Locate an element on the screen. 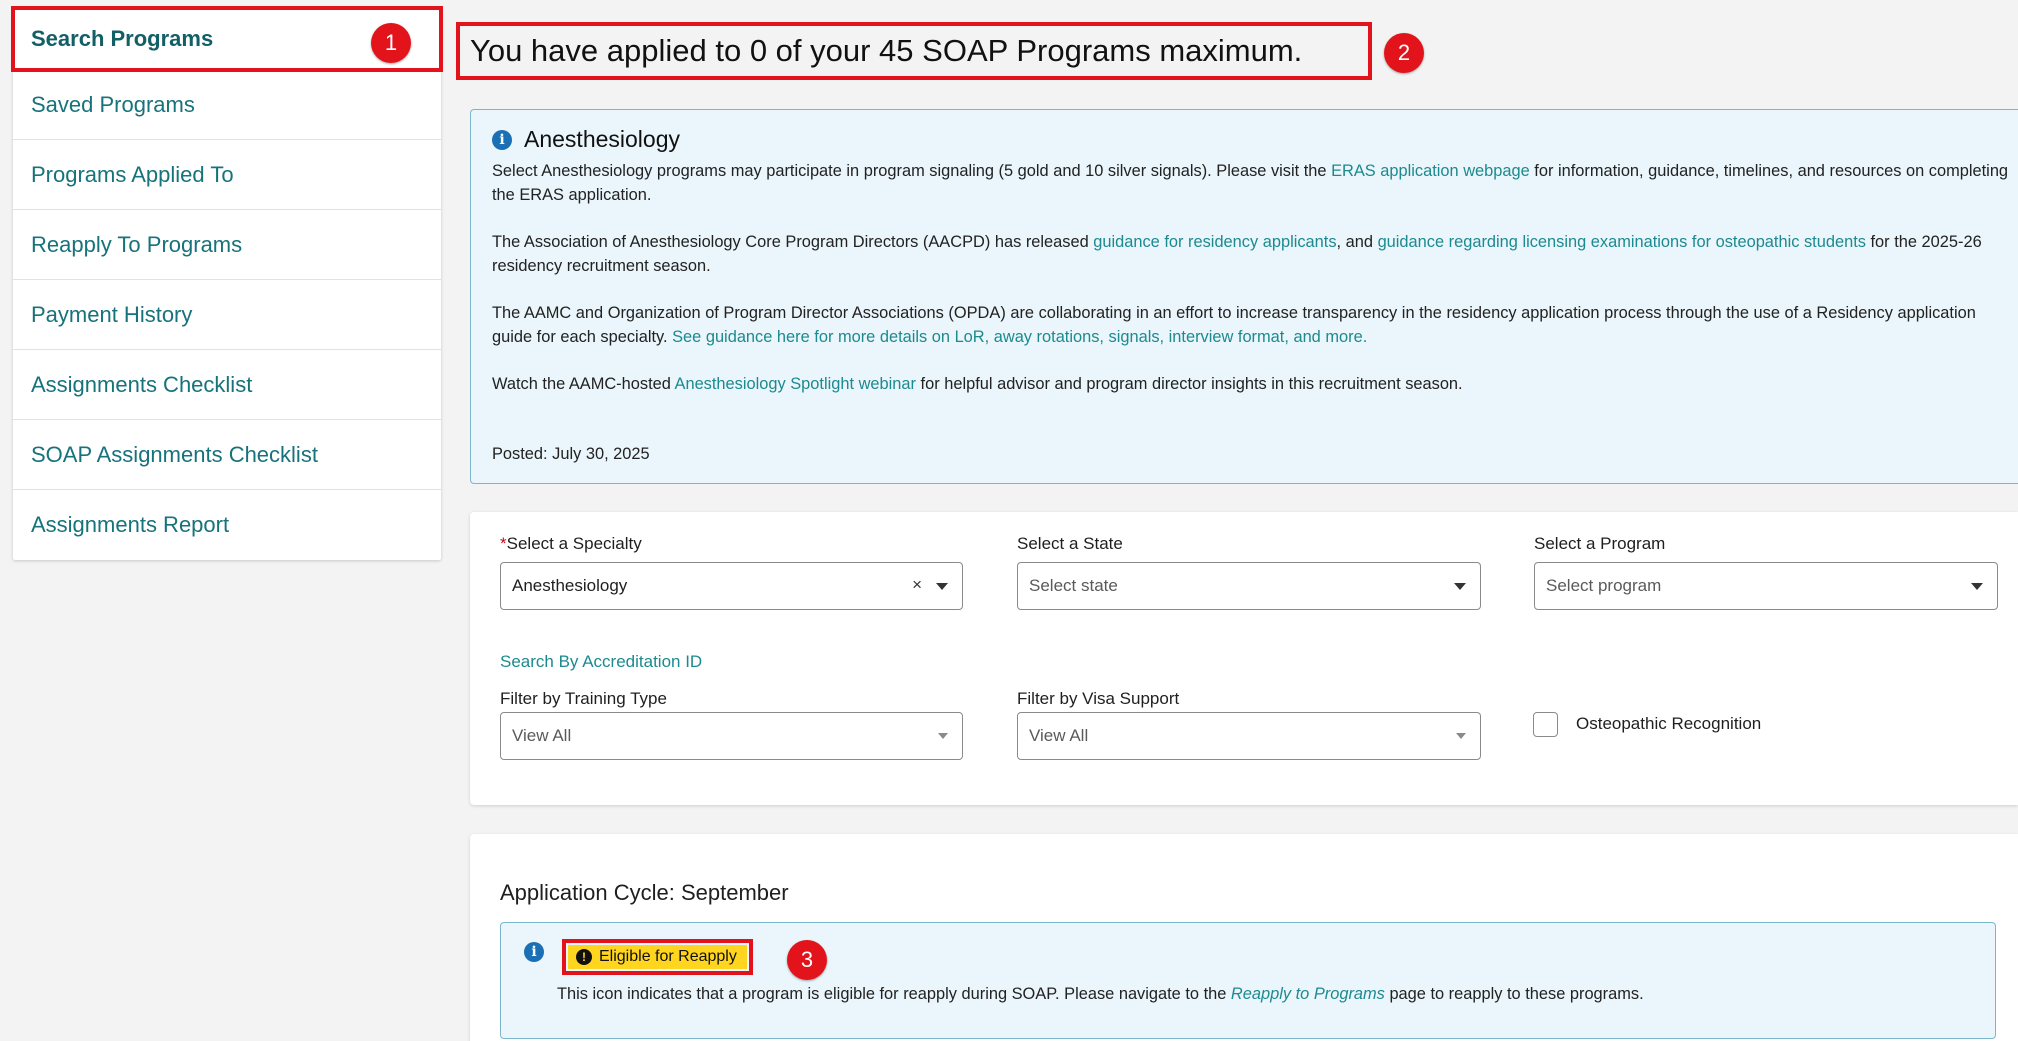 This screenshot has height=1041, width=2018. required-mark: * is located at coordinates (503, 543).